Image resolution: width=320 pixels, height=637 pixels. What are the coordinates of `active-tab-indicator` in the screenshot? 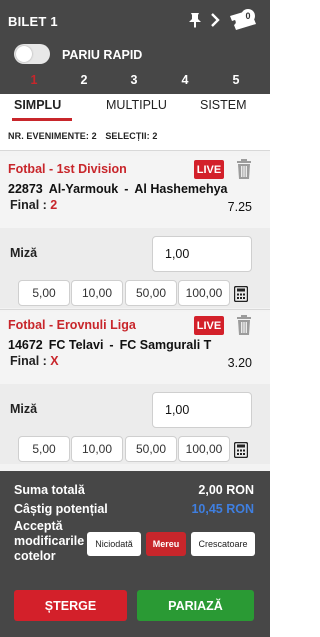 It's located at (42, 119).